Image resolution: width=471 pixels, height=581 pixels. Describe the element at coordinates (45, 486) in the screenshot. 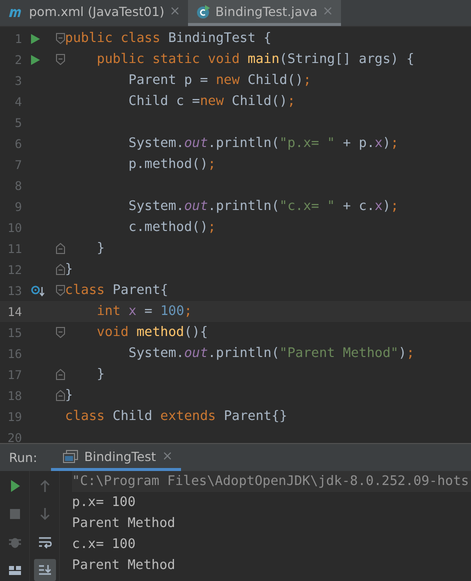

I see `up-arrow-icon` at that location.